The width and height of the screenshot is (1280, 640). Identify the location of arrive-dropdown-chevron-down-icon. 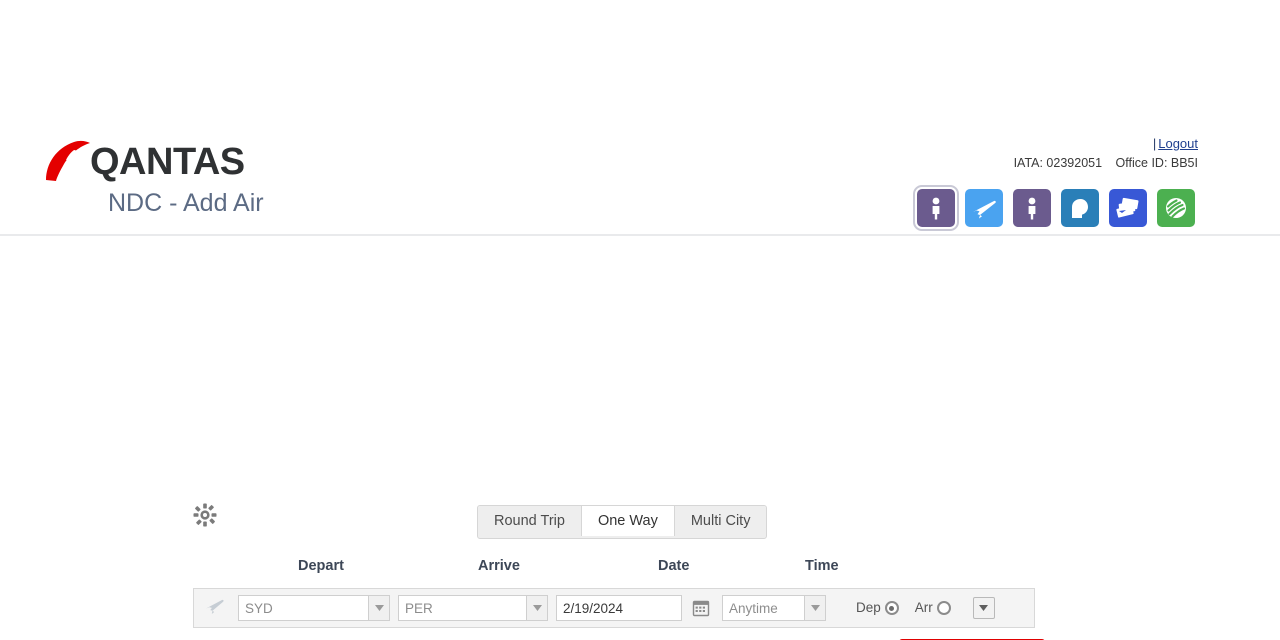
(537, 608).